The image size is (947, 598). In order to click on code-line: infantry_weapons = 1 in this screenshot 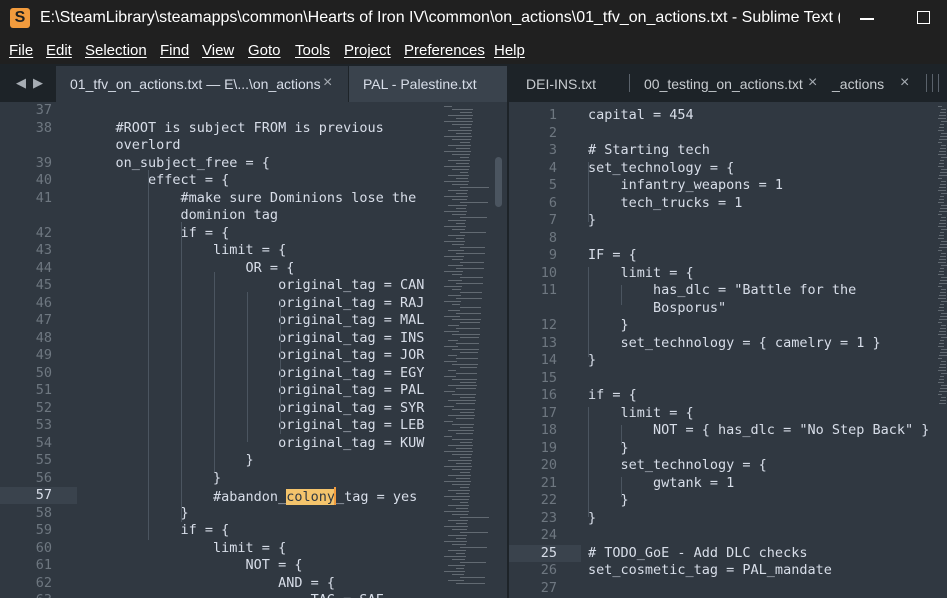, I will do `click(686, 185)`.